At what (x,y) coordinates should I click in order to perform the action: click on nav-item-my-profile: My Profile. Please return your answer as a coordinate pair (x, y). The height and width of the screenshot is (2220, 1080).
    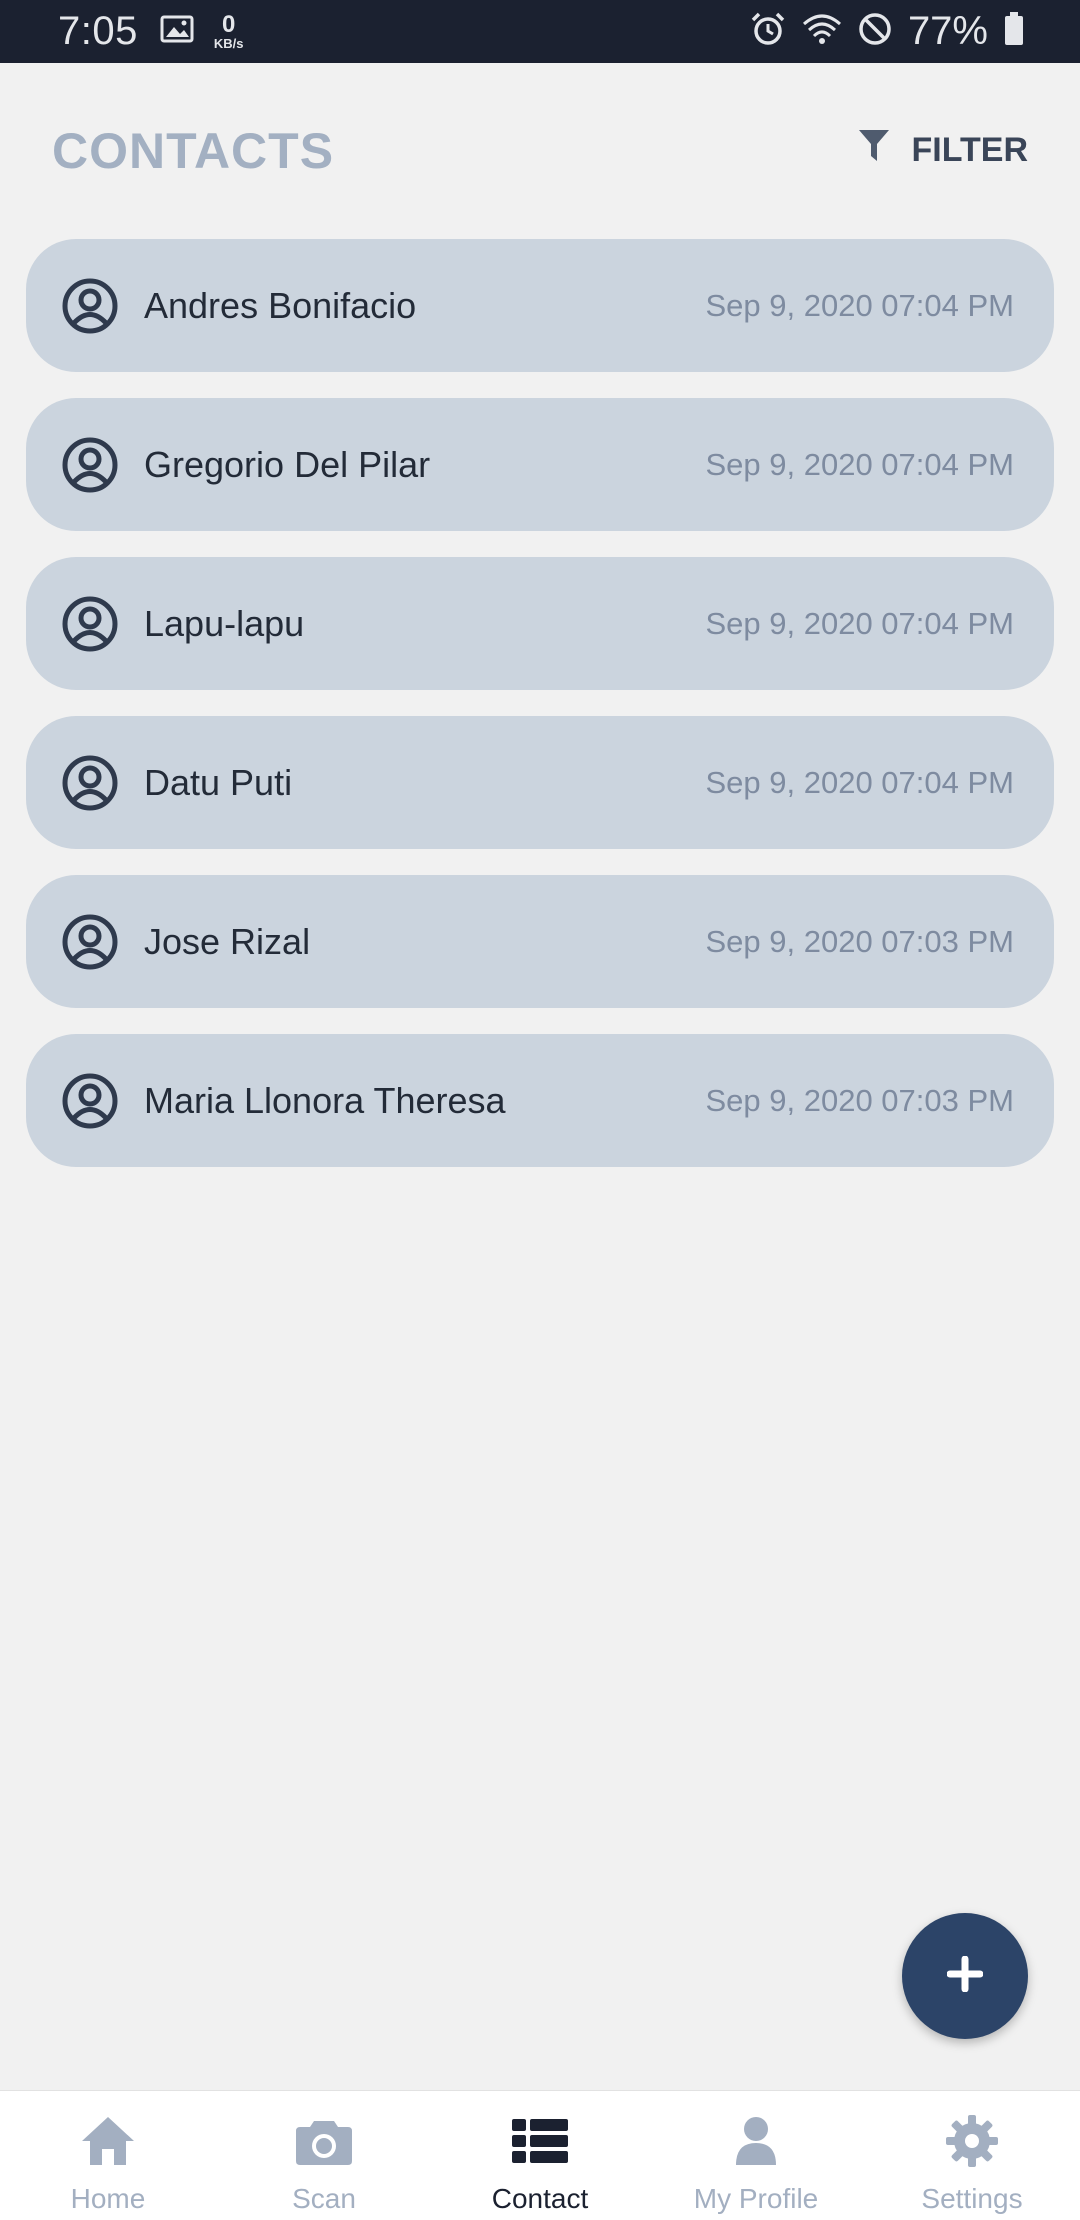
    Looking at the image, I should click on (756, 2155).